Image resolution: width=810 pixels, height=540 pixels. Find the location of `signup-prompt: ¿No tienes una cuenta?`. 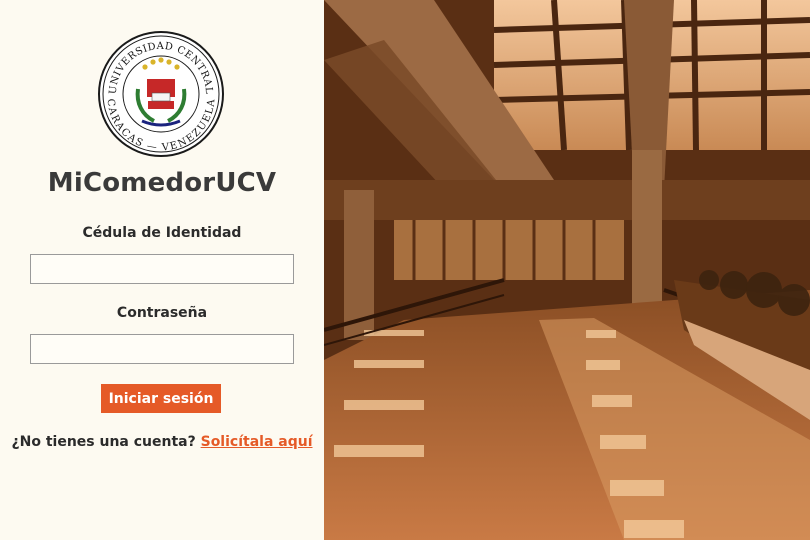

signup-prompt: ¿No tienes una cuenta? is located at coordinates (103, 442).